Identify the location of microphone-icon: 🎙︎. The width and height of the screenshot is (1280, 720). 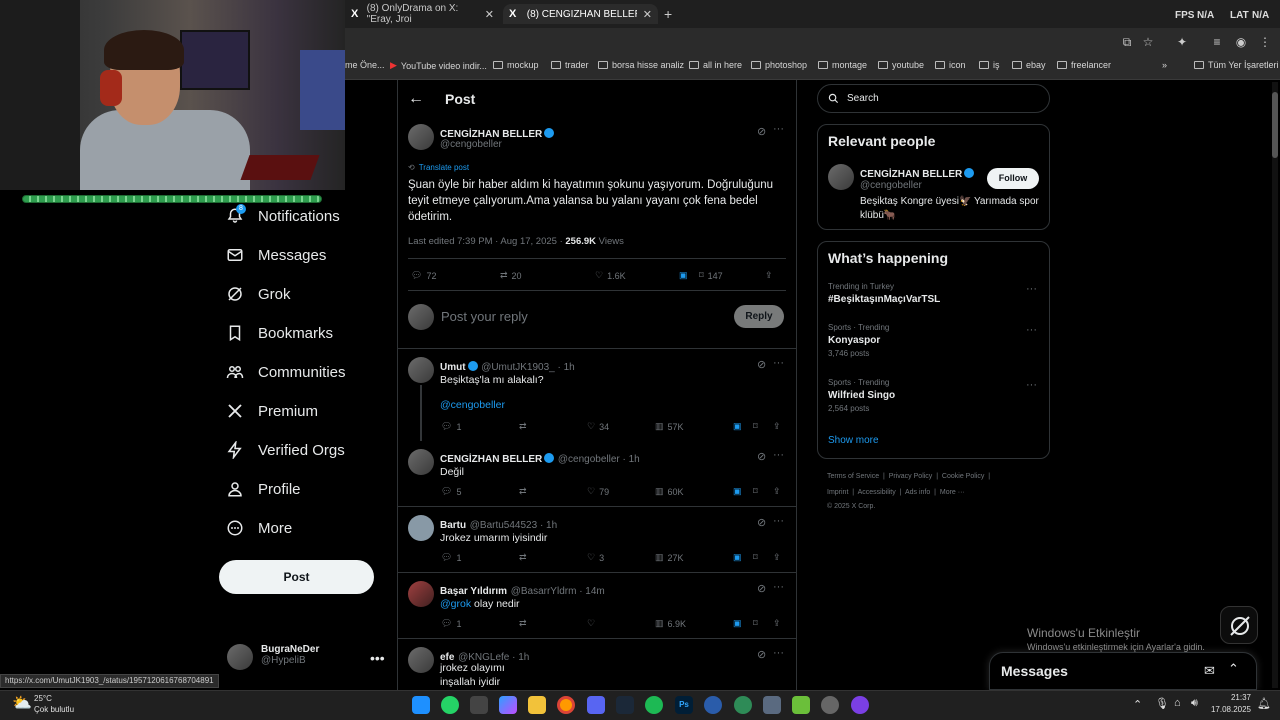
(1162, 703).